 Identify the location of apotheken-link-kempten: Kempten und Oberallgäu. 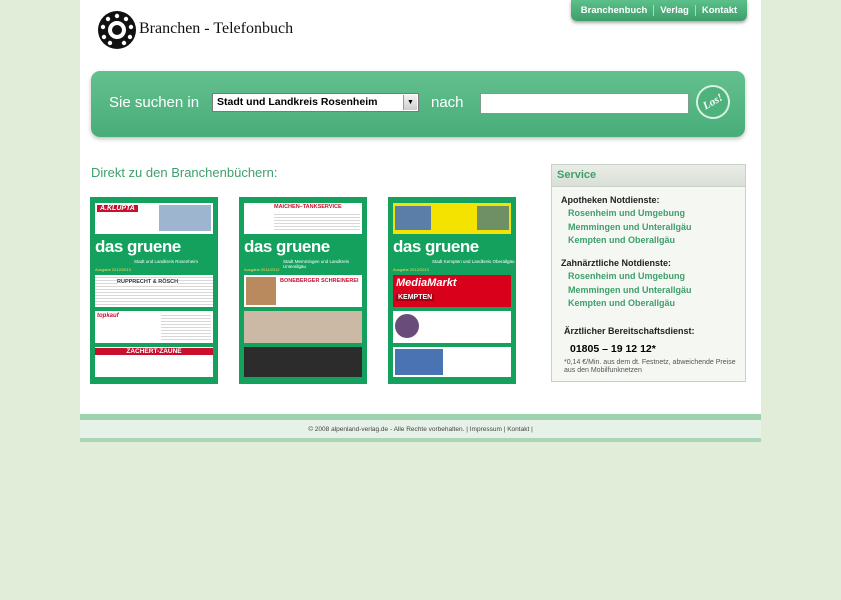
(621, 240).